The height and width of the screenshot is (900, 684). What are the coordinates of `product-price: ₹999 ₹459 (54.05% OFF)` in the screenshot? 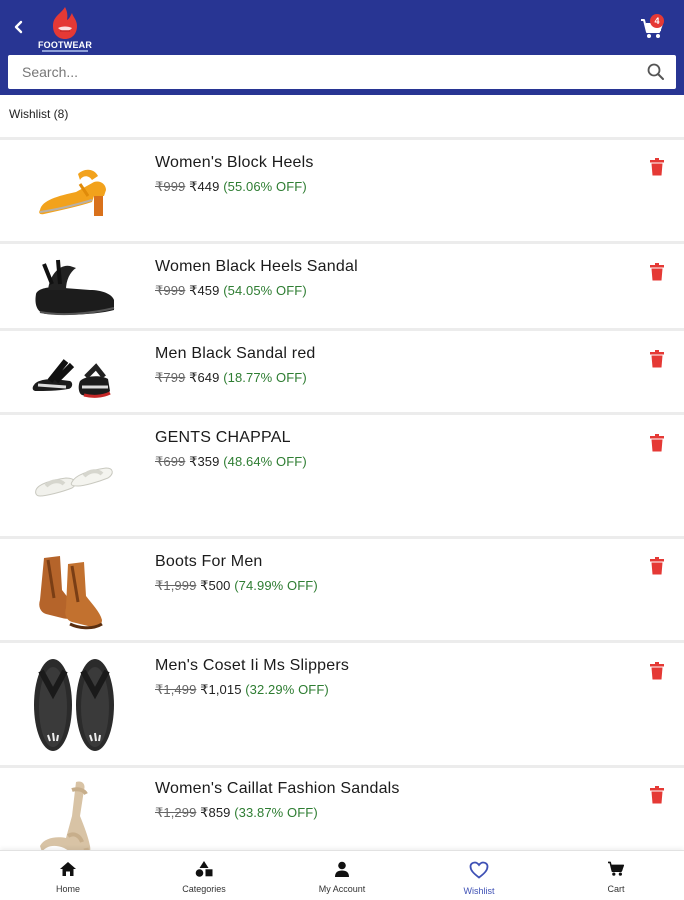 It's located at (231, 291).